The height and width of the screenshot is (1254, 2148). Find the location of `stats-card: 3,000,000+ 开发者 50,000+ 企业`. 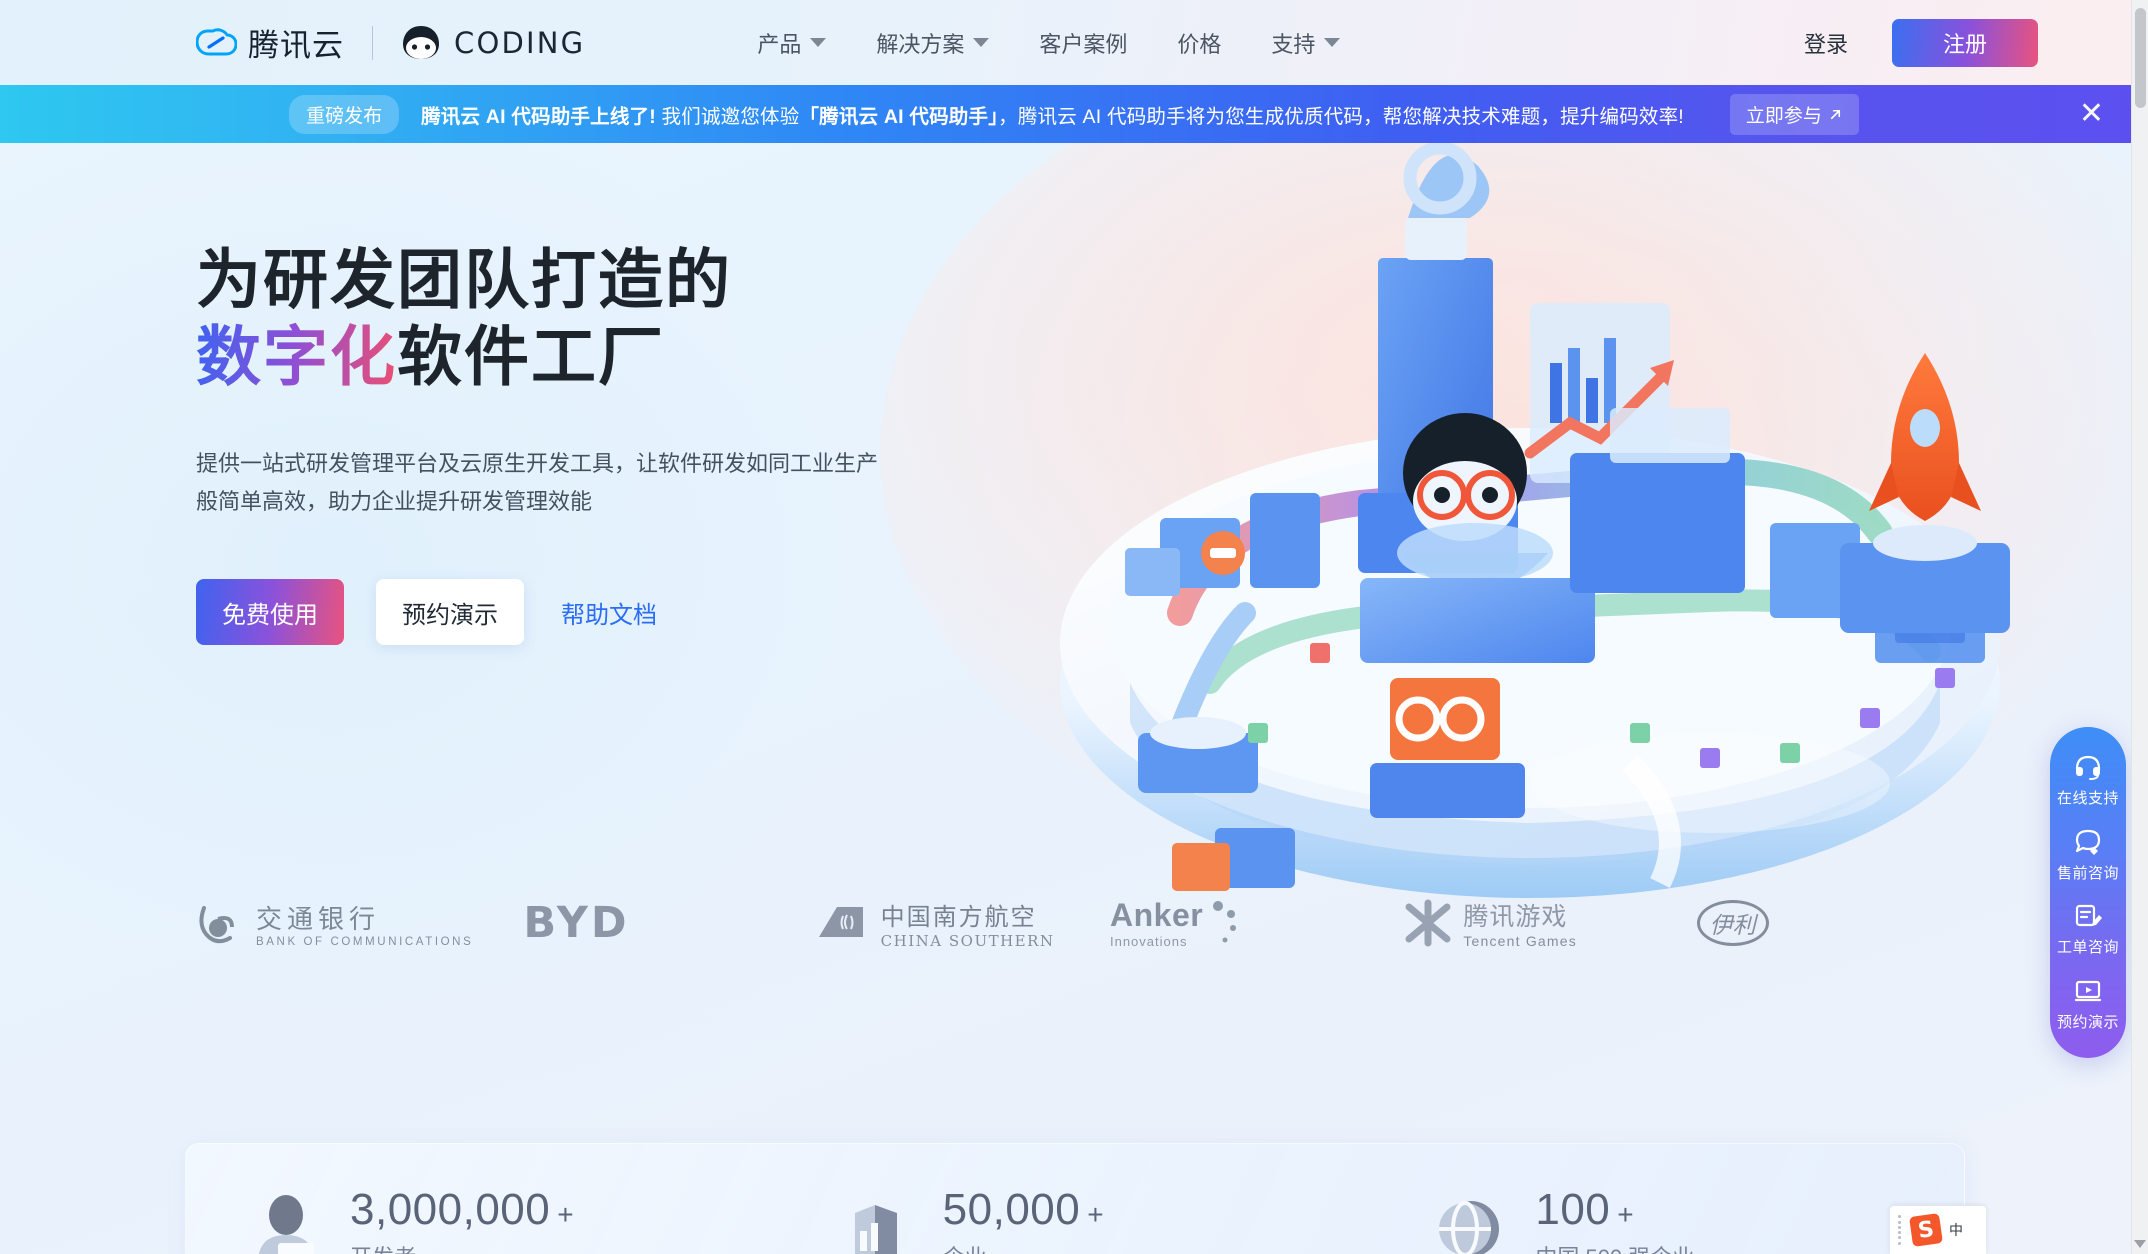

stats-card: 3,000,000+ 开发者 50,000+ 企业 is located at coordinates (1075, 1198).